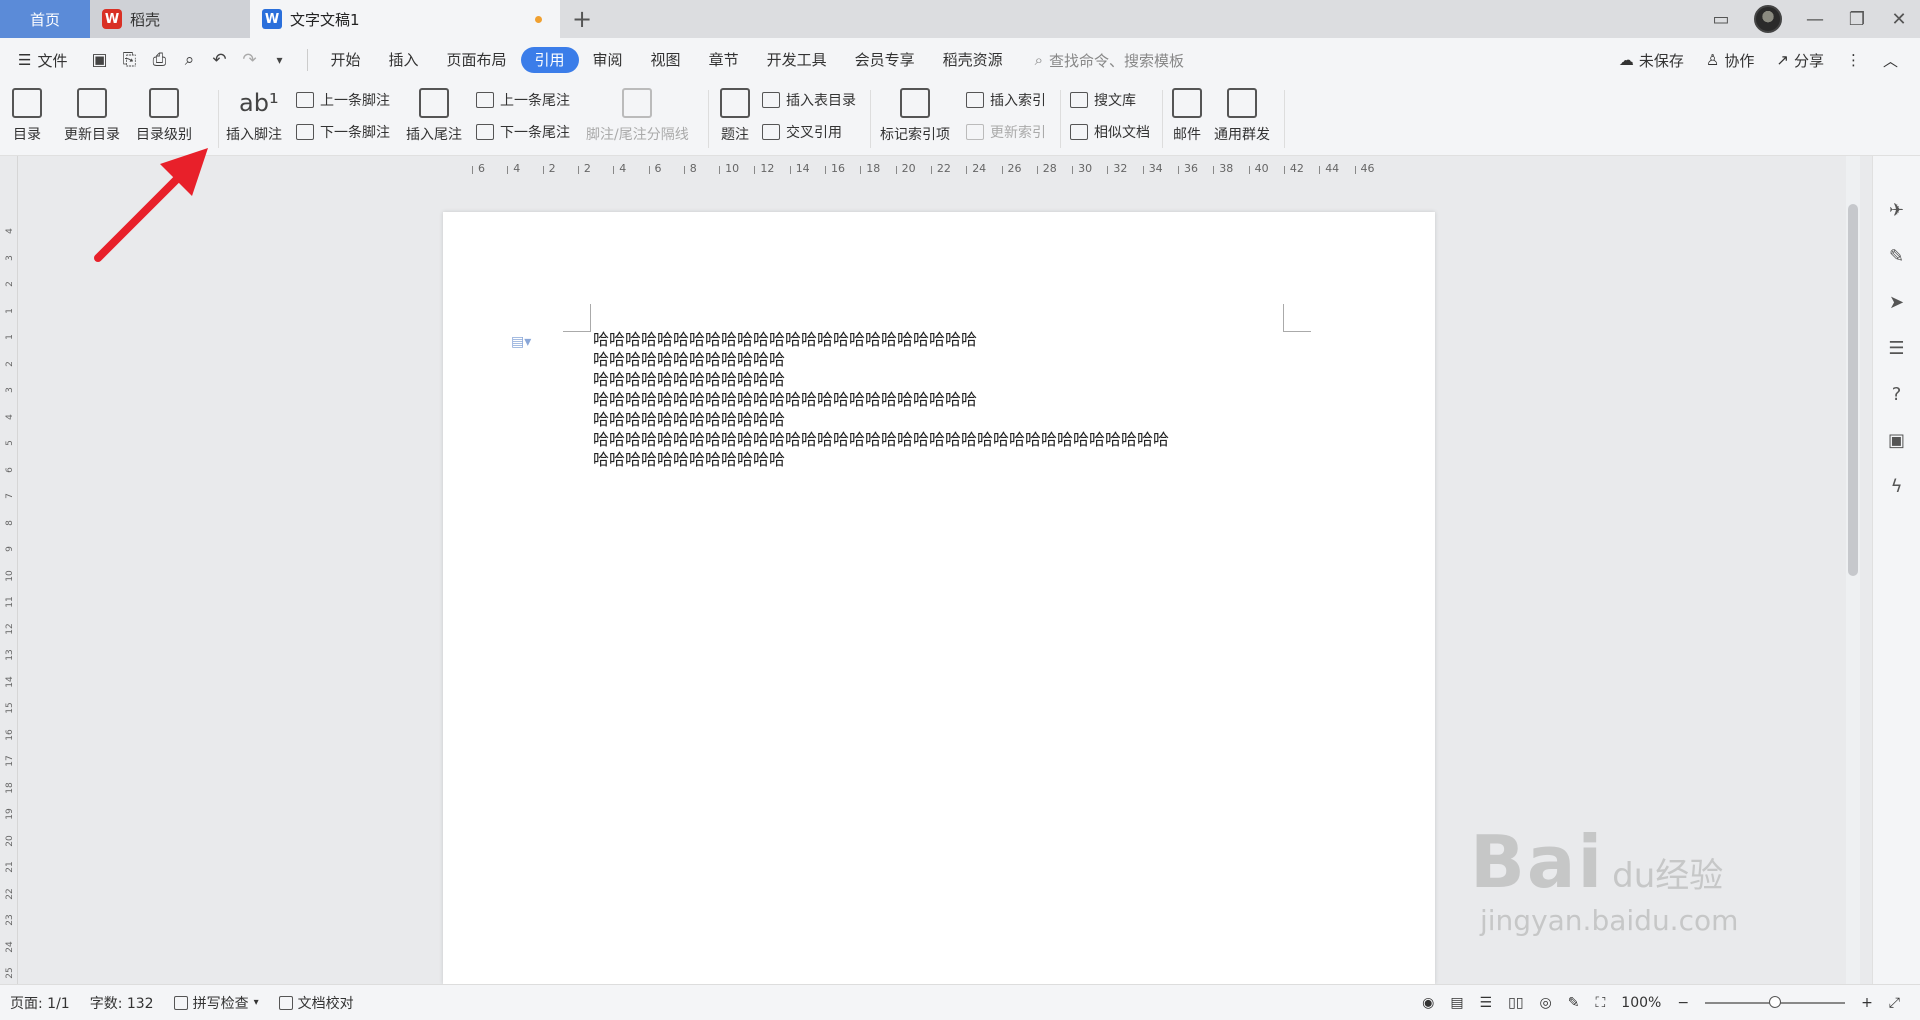 The image size is (1920, 1020). Describe the element at coordinates (1641, 1003) in the screenshot. I see `zoom-level: 100%` at that location.